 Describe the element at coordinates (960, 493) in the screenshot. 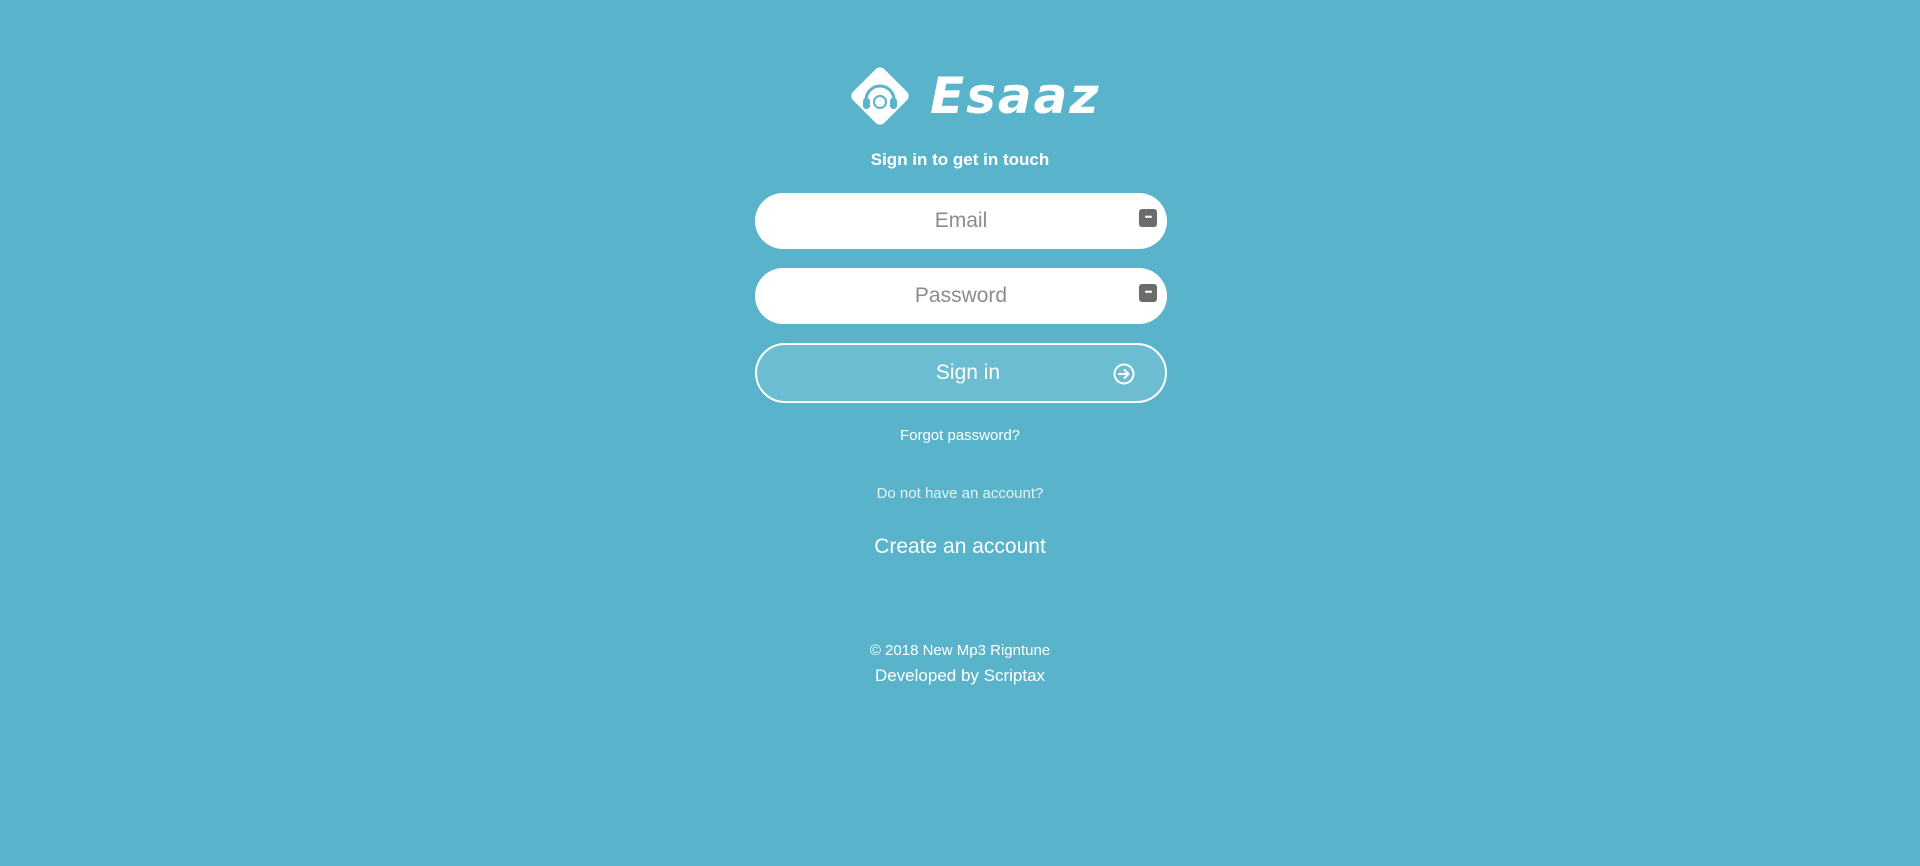

I see `no-account-text: Do not have an account?` at that location.